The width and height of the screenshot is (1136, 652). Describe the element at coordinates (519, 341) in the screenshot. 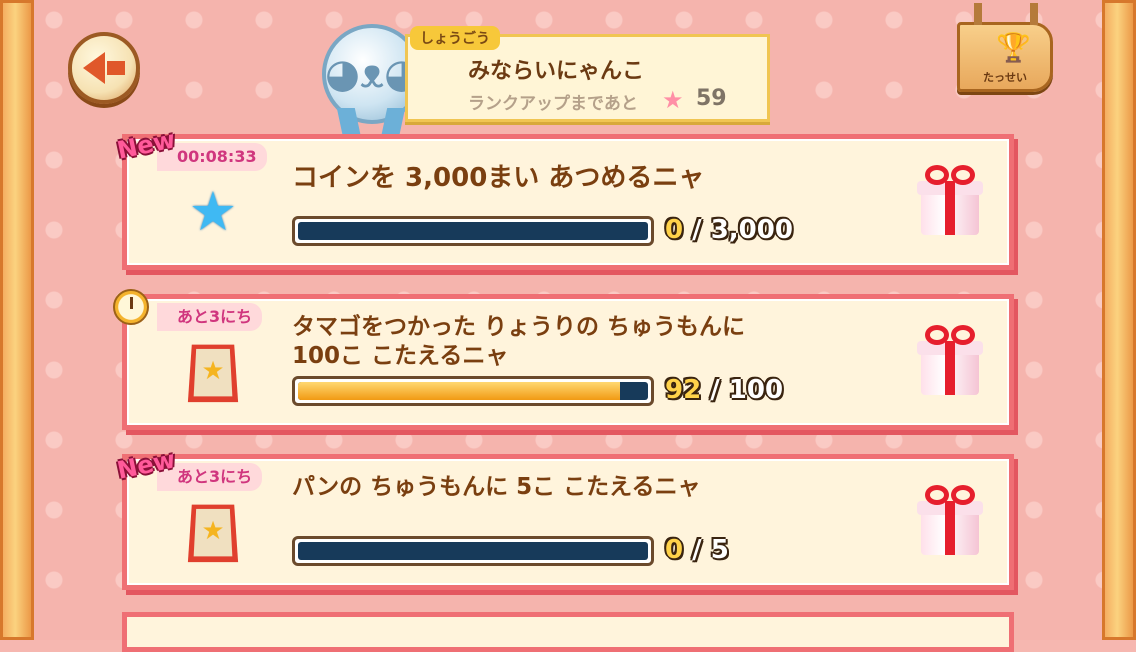

I see `mission-title: タマゴをつかった りょうりの ちゅうもんに 100こ こたえるニャ` at that location.